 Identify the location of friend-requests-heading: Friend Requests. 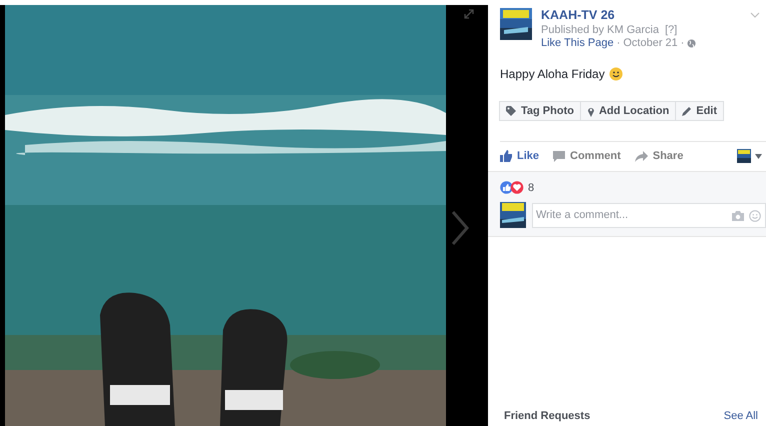
(547, 416).